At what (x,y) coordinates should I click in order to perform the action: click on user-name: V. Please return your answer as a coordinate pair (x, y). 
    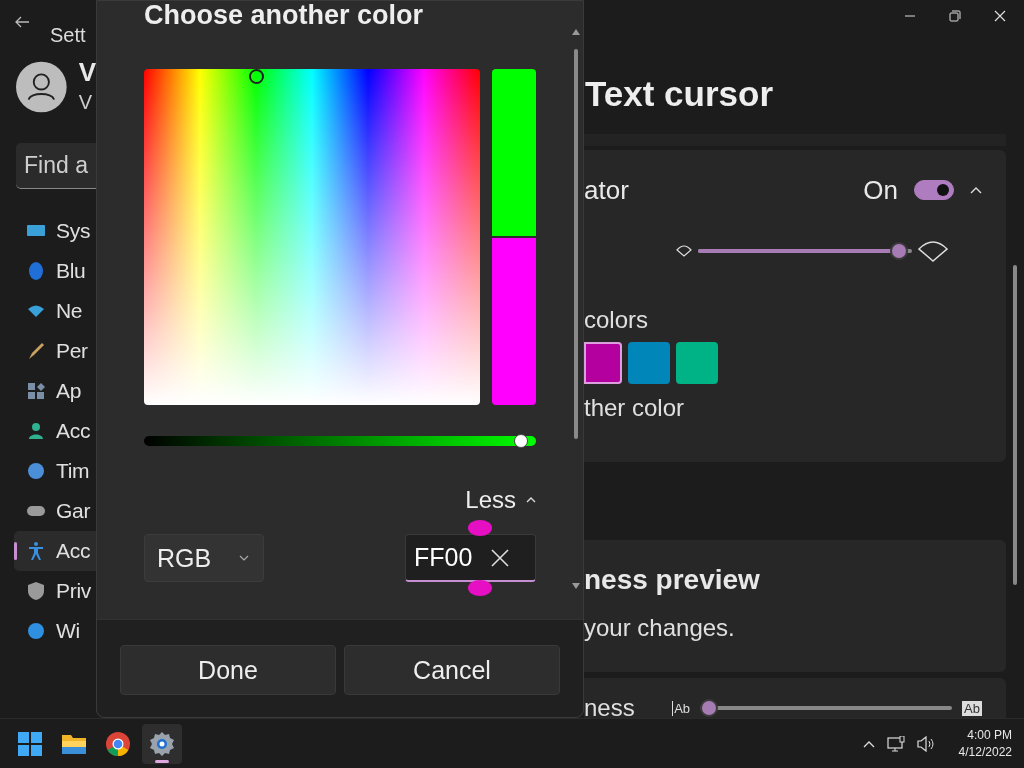
    Looking at the image, I should click on (87, 72).